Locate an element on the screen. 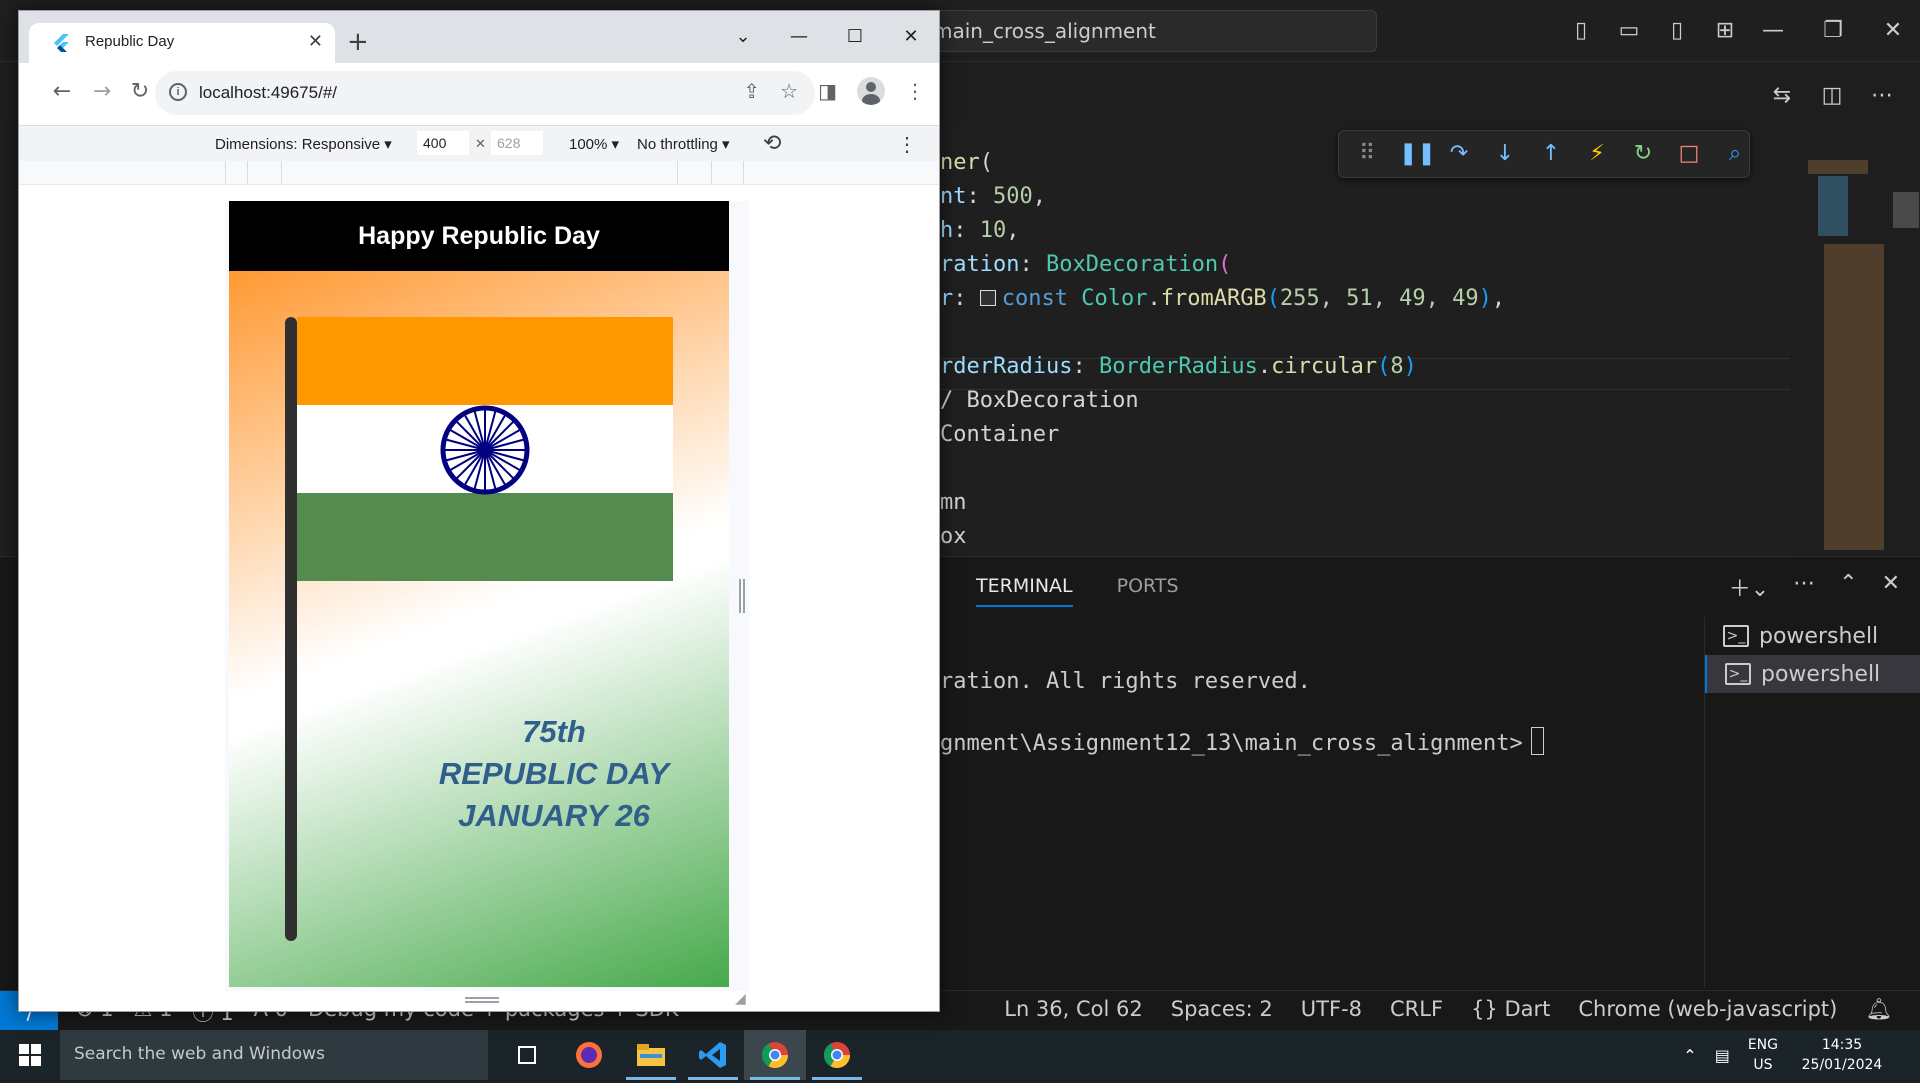 The image size is (1920, 1083). dimensions-dropdown: Dimensions: Responsive ▾ is located at coordinates (303, 144).